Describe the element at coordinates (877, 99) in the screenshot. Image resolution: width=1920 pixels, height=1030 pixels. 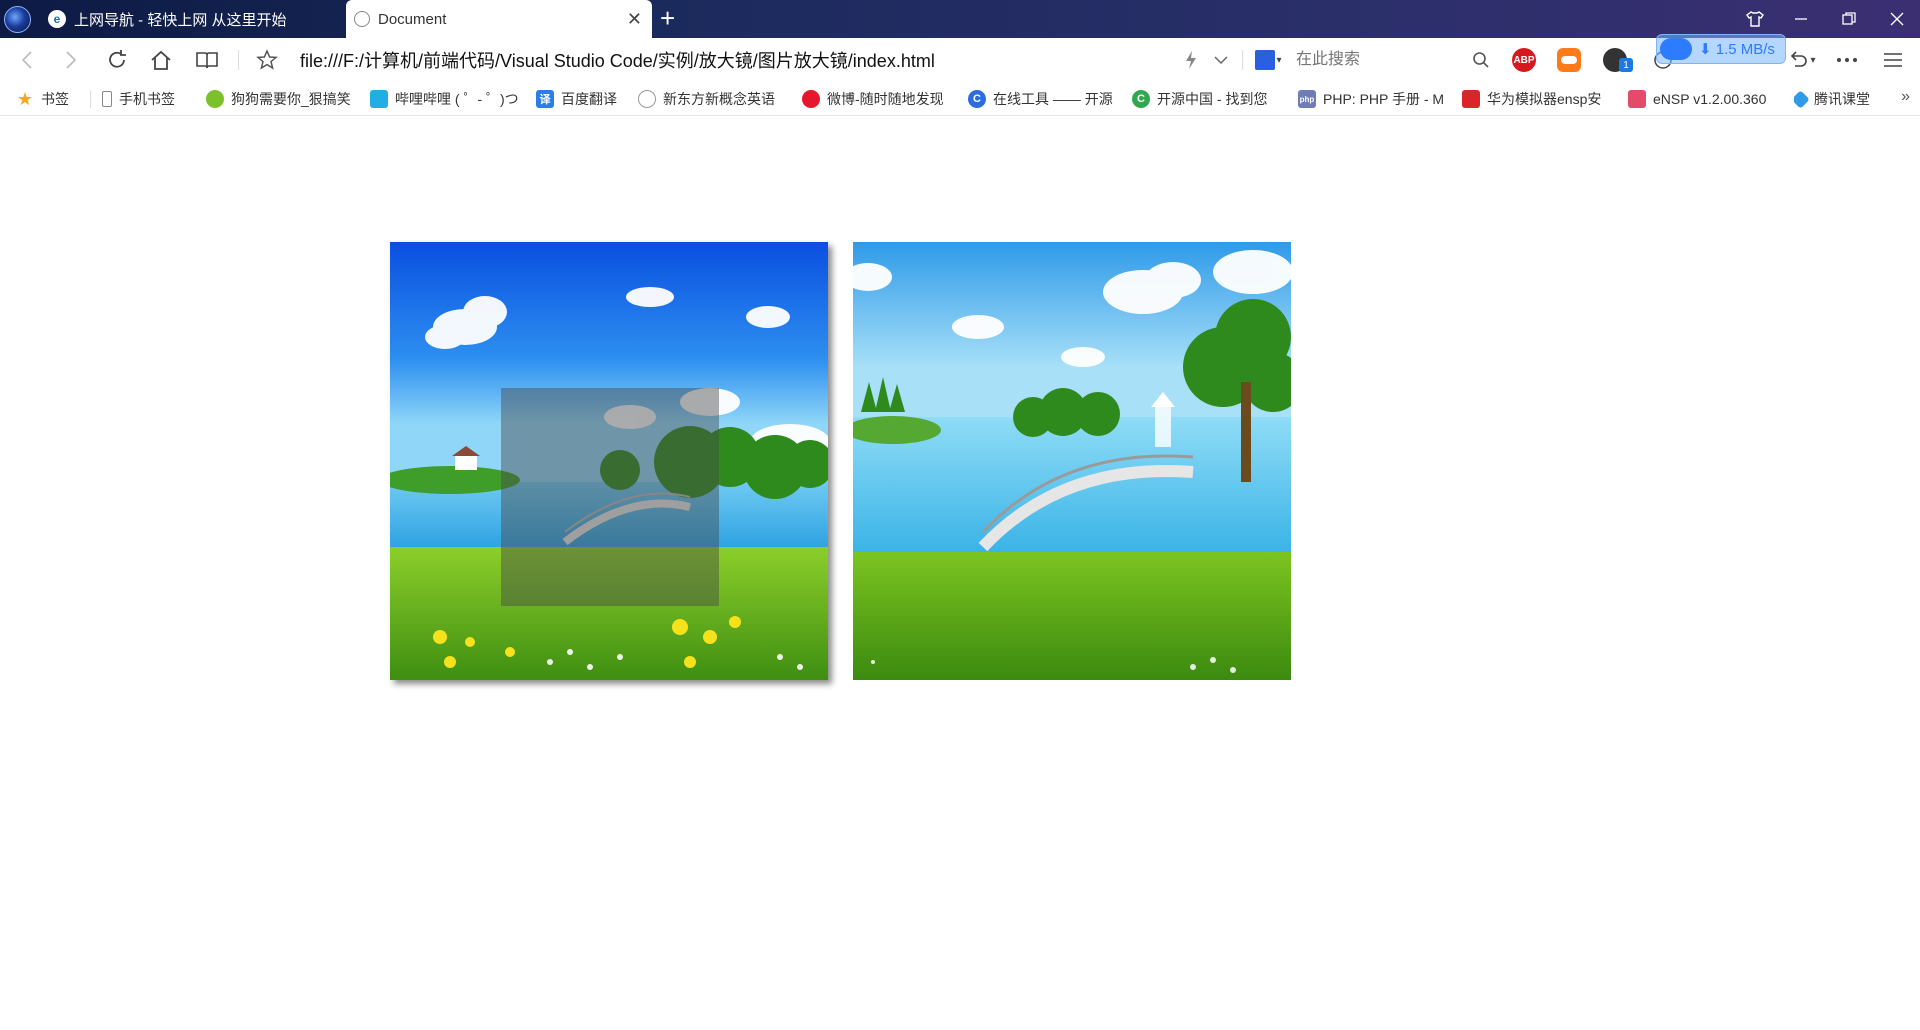
I see `bookmark-item: 微博-随时随地发现` at that location.